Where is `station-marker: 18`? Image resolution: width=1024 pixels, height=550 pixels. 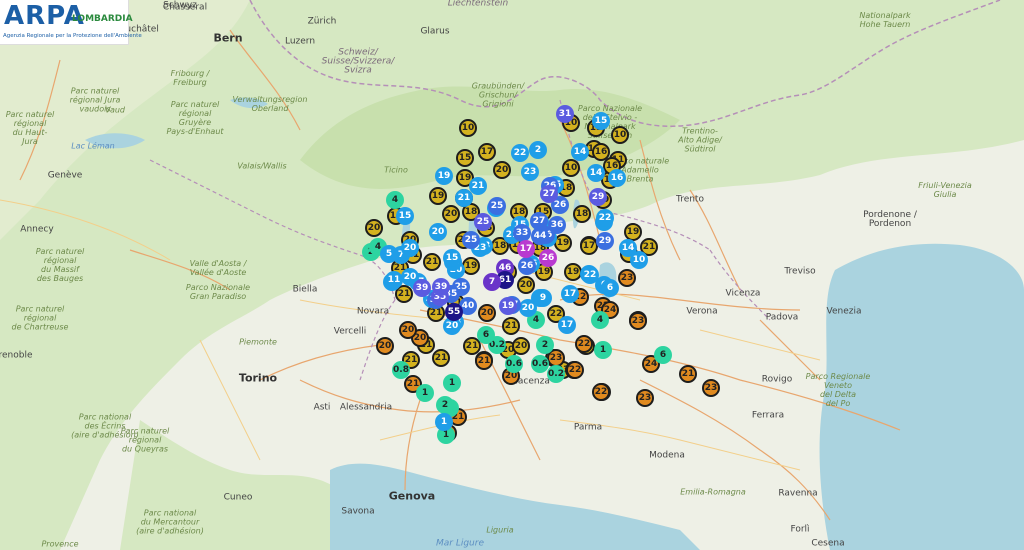 station-marker: 18 is located at coordinates (582, 214).